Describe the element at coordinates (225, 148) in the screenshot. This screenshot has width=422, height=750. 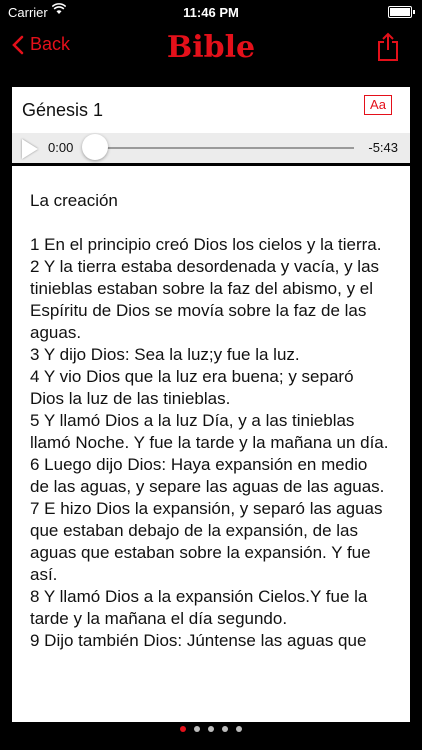
I see `progress-track` at that location.